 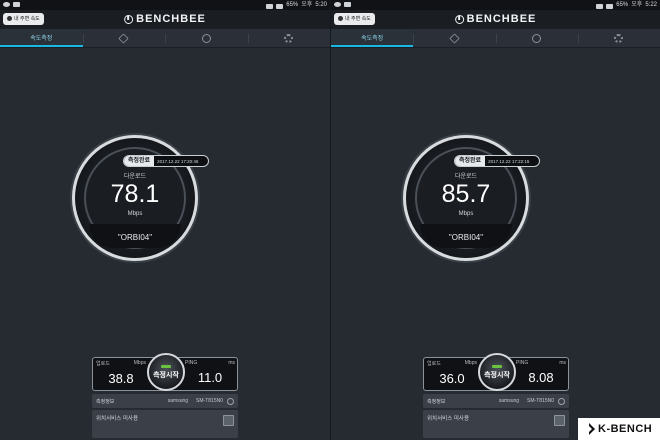 What do you see at coordinates (625, 429) in the screenshot?
I see `watermark-text: K-BENCH` at bounding box center [625, 429].